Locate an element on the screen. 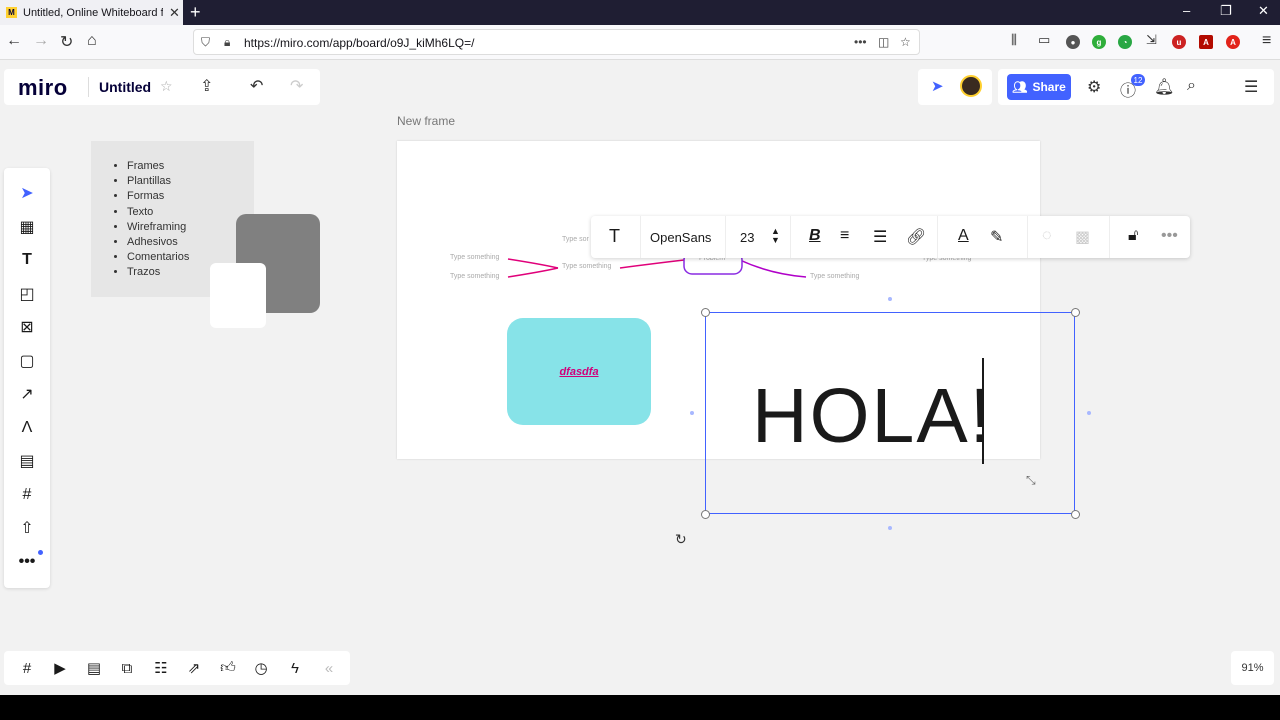 The width and height of the screenshot is (1280, 720). minimize-button: – is located at coordinates (1186, 10).